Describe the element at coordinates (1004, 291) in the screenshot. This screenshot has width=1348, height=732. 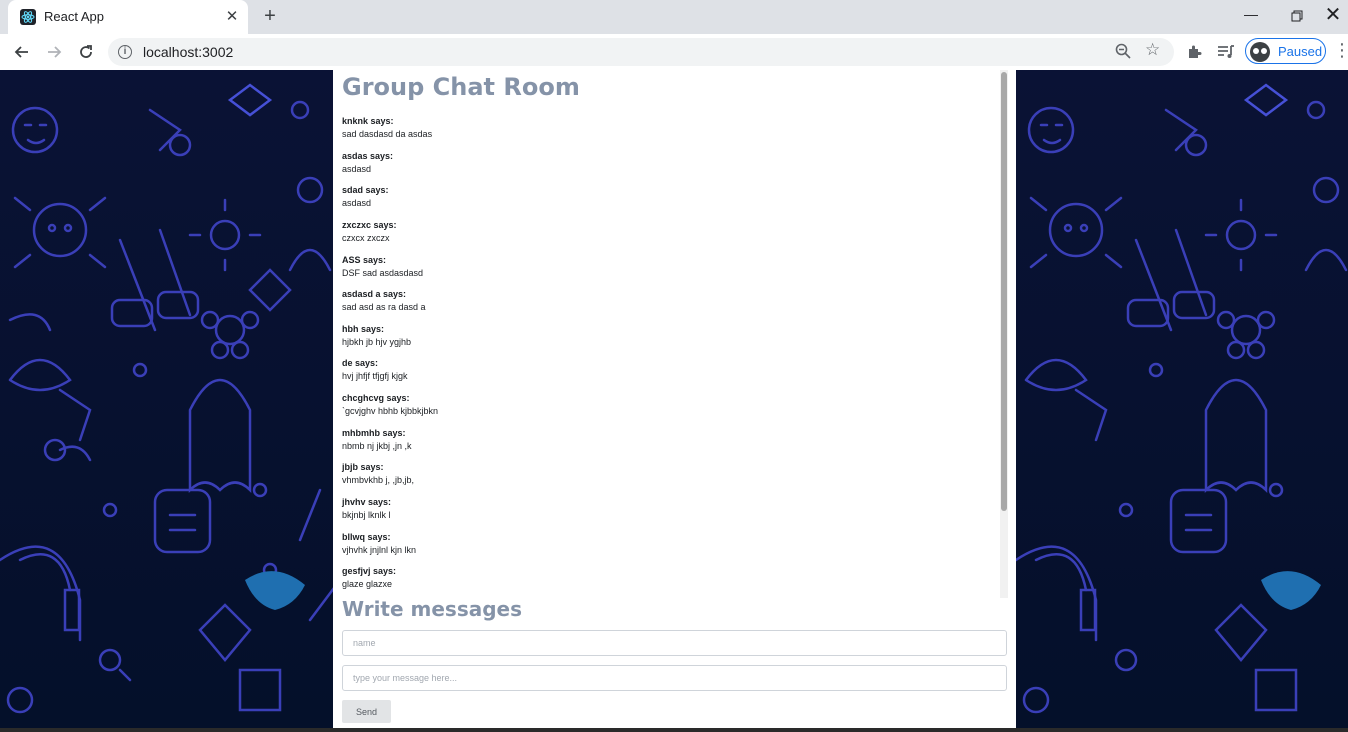
I see `chat-scrollbar-thumb` at that location.